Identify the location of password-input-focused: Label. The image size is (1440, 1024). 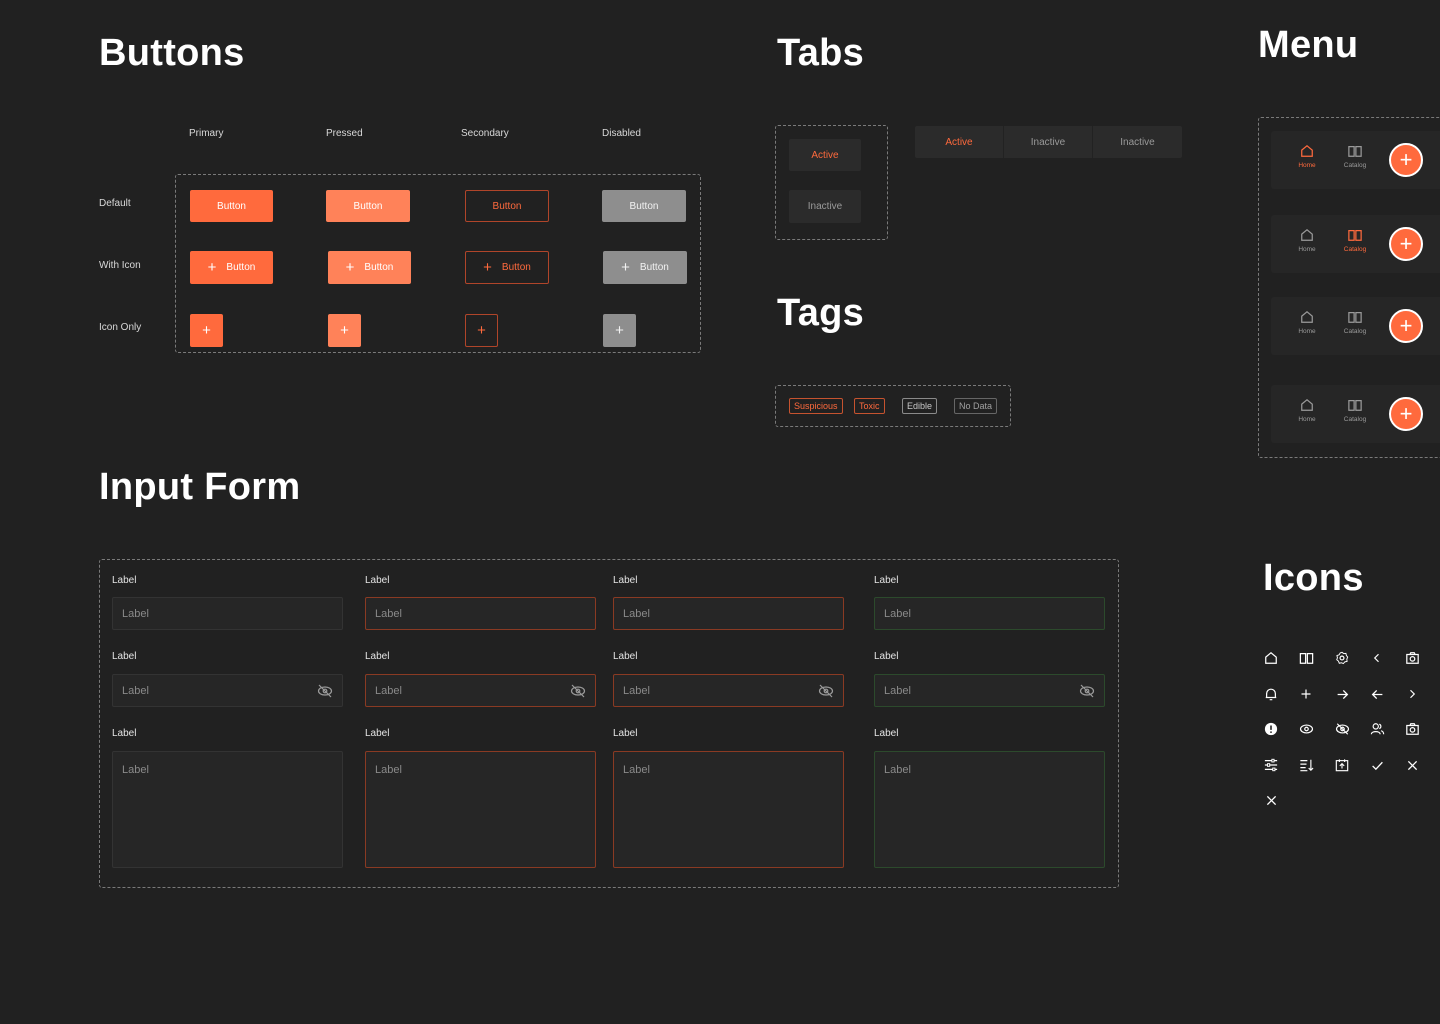
(480, 690).